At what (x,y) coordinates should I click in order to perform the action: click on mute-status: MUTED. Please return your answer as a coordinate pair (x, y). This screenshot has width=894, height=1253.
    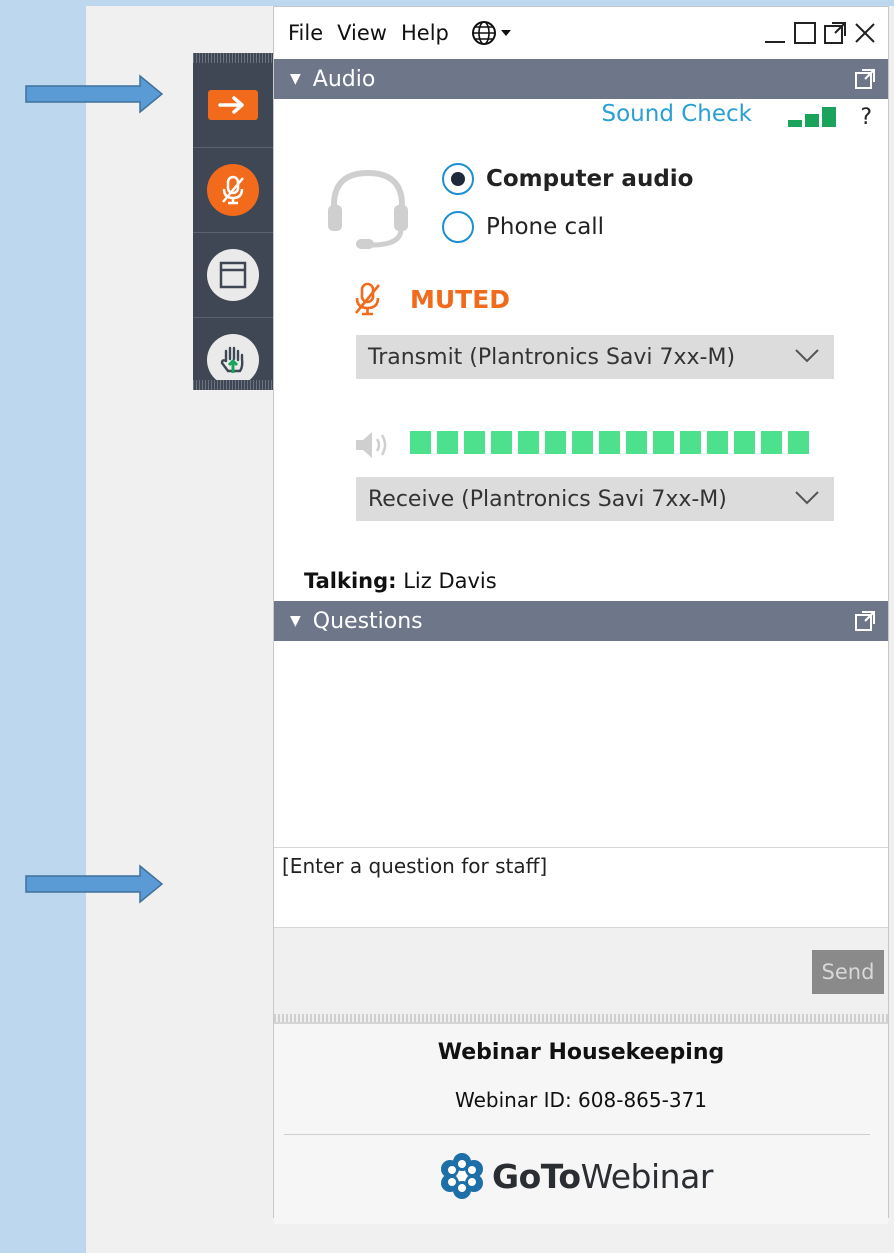
    Looking at the image, I should click on (431, 299).